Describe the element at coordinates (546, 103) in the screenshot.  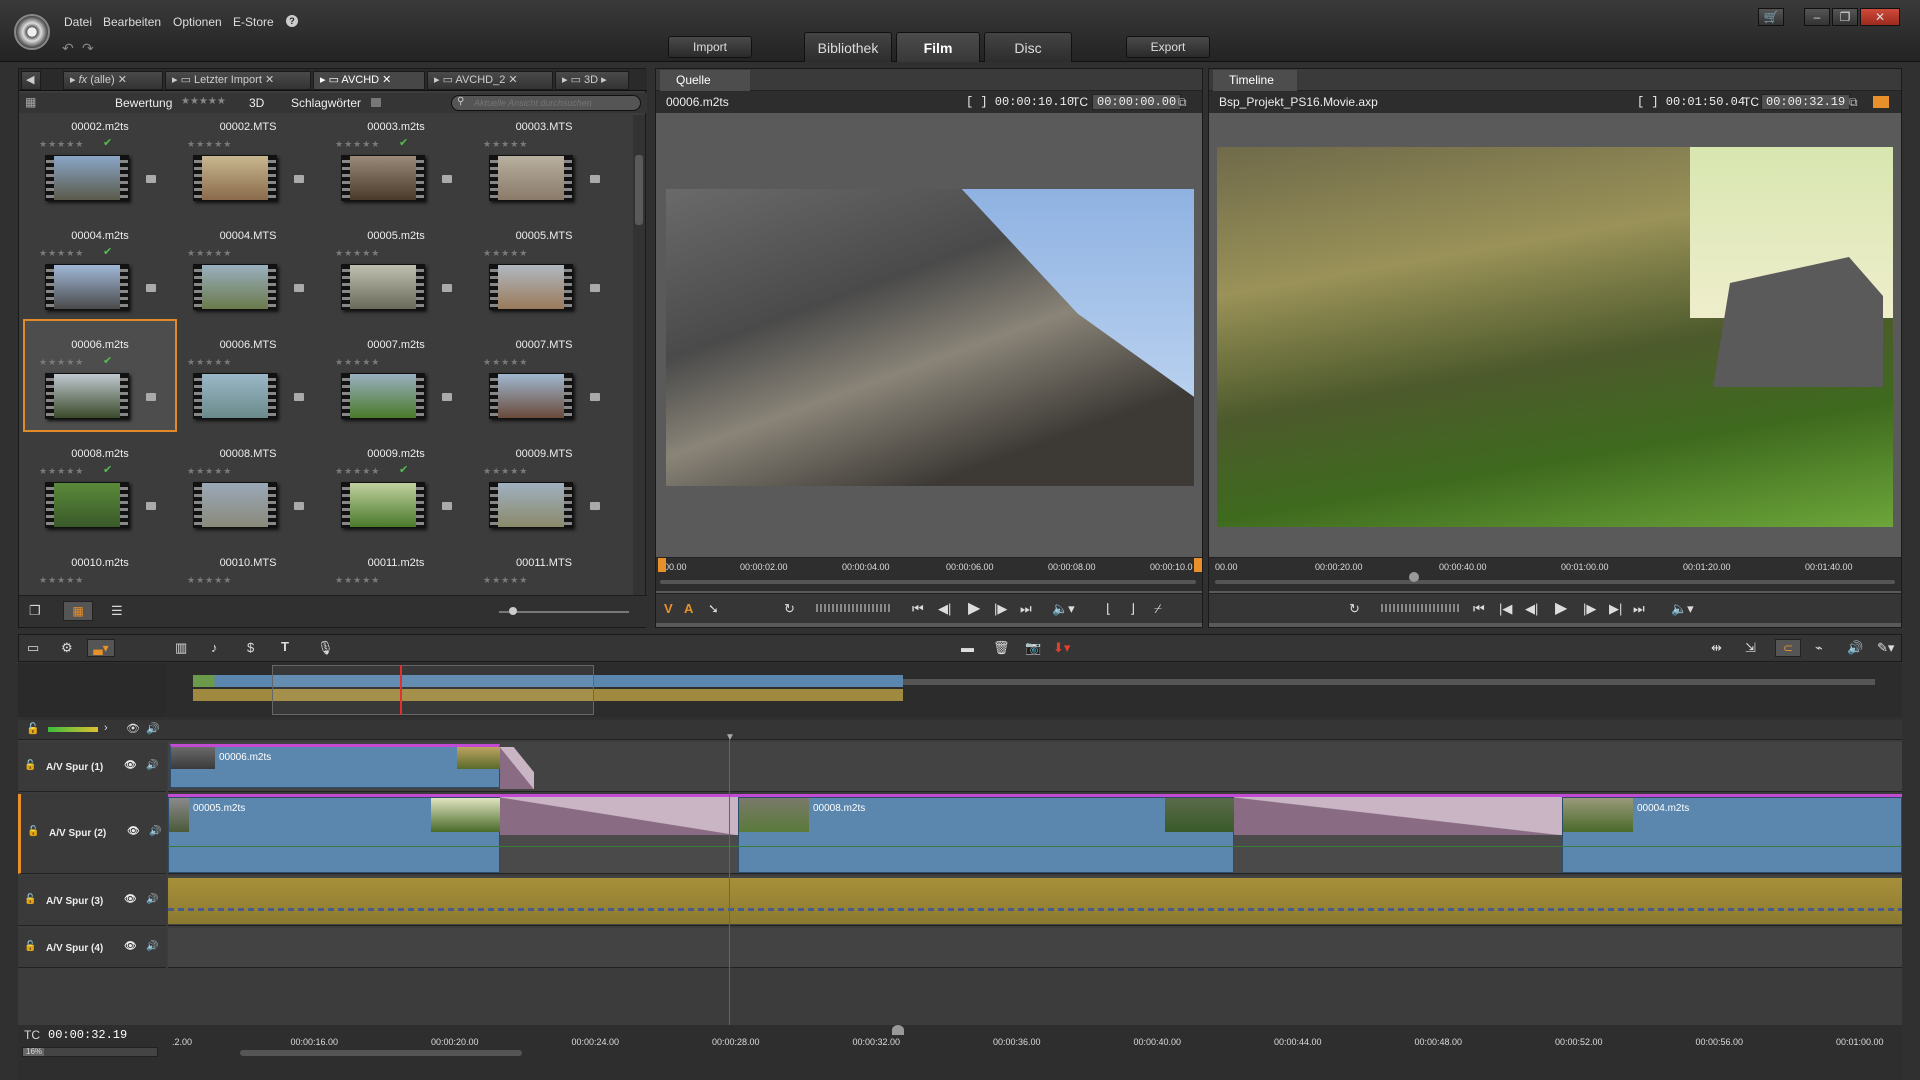
I see `search-input` at that location.